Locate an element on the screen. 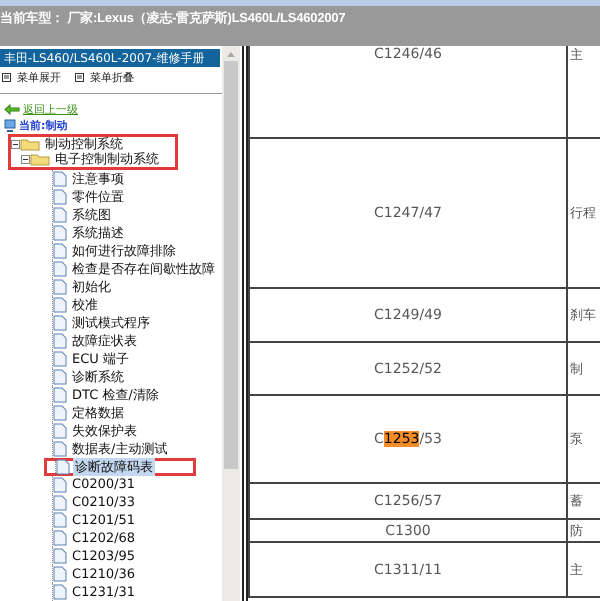  table-cell-text: 泵 is located at coordinates (576, 439).